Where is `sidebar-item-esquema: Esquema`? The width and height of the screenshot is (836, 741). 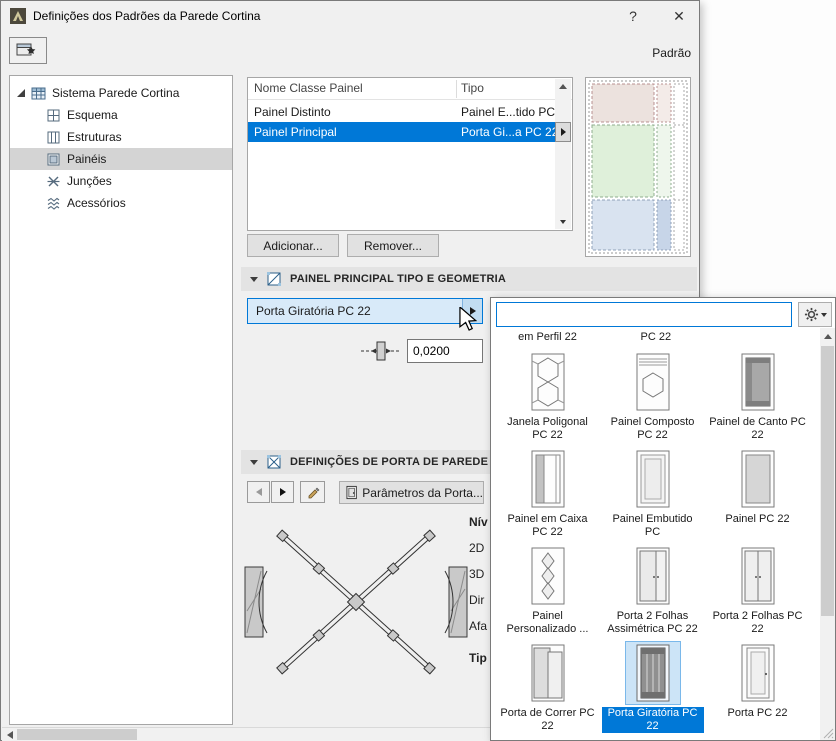 sidebar-item-esquema: Esquema is located at coordinates (121, 115).